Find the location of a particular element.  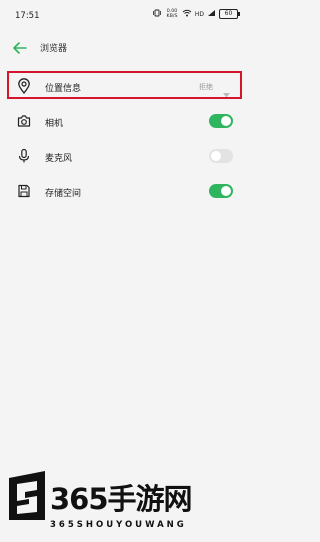

network-speed: 0.00 KB/S is located at coordinates (172, 14).